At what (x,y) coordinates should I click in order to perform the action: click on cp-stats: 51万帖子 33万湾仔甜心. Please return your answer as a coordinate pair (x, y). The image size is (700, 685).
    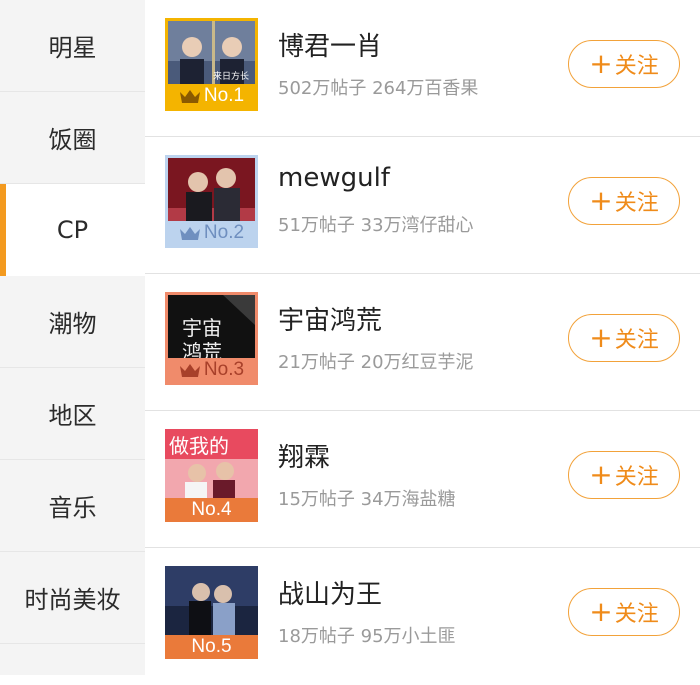
    Looking at the image, I should click on (376, 225).